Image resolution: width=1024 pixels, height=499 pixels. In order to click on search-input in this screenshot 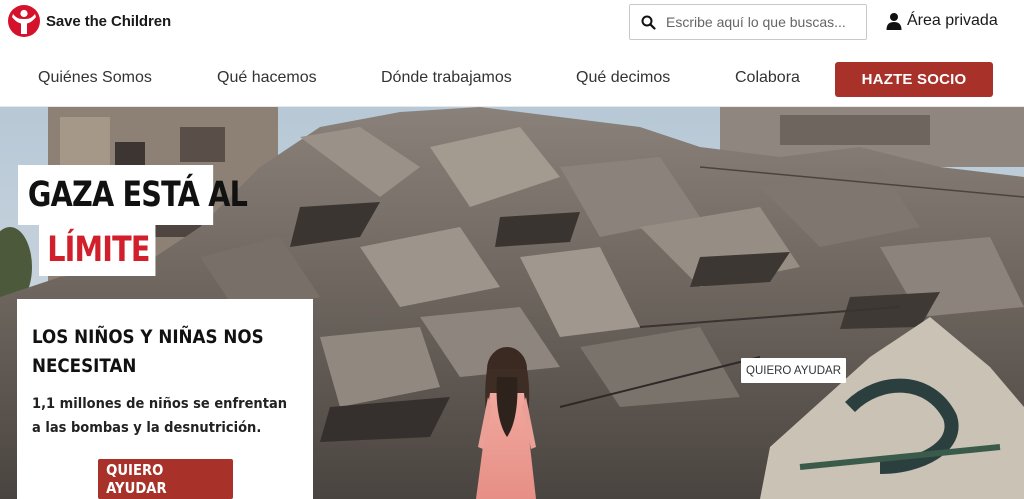, I will do `click(761, 22)`.